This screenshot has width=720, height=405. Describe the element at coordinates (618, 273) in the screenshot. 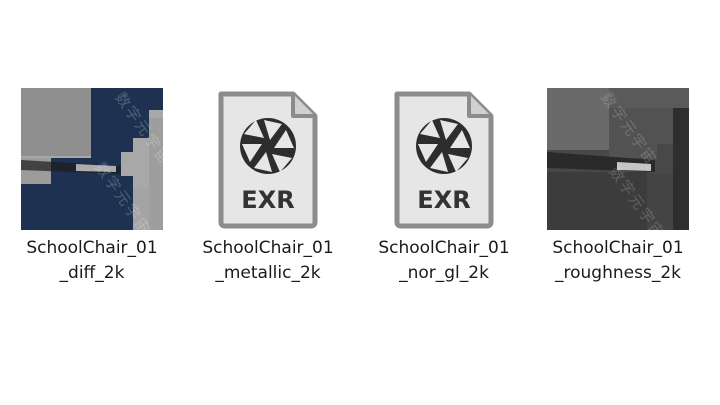

I see `file-name-line2: _roughness_2k` at that location.